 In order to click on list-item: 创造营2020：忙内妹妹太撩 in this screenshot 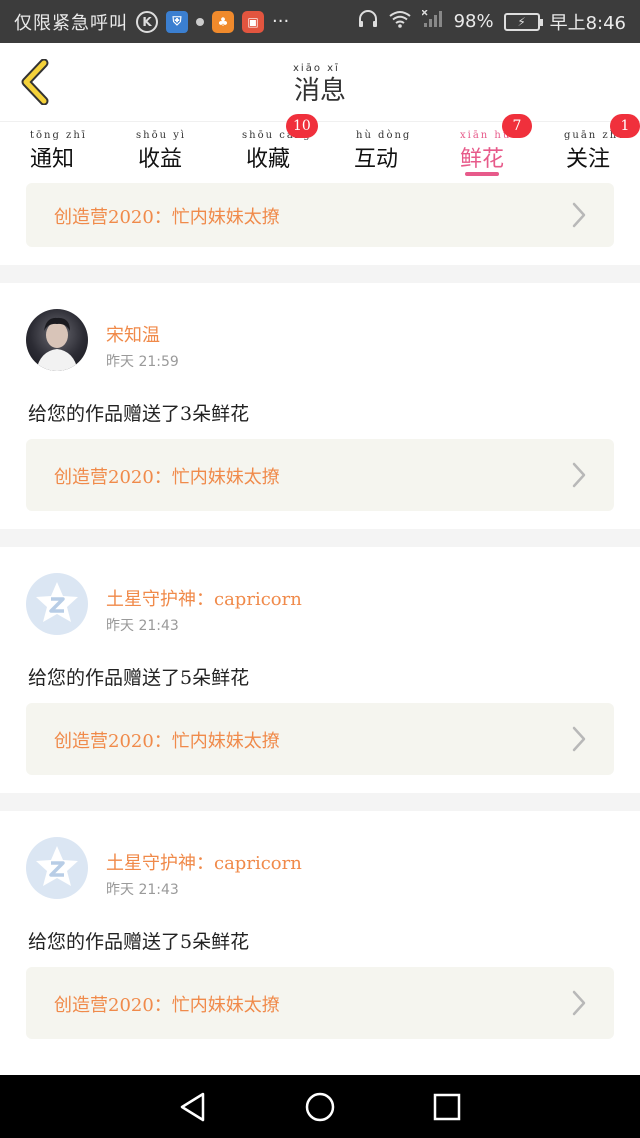, I will do `click(320, 222)`.